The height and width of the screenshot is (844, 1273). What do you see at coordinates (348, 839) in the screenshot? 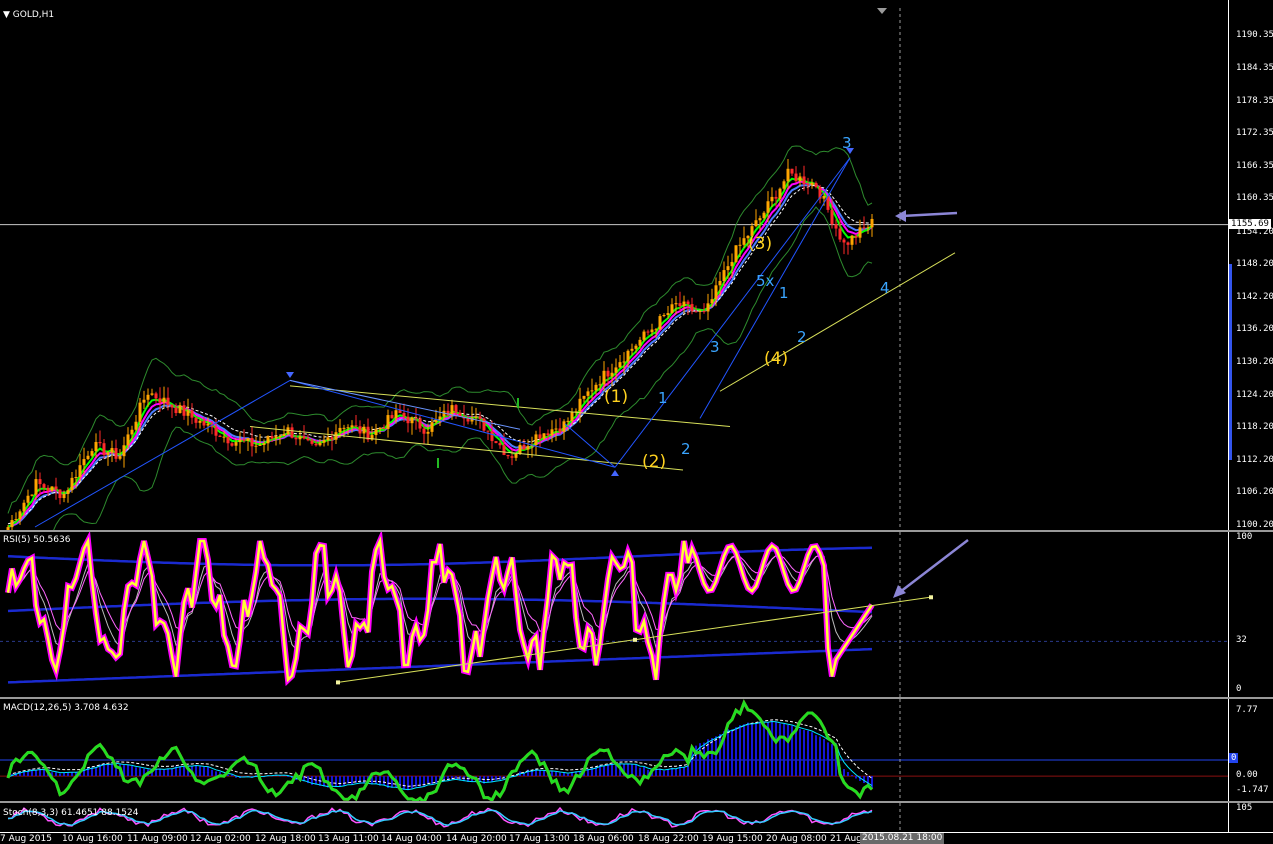
I see `time-tick-label: 13 Aug 11:00` at bounding box center [348, 839].